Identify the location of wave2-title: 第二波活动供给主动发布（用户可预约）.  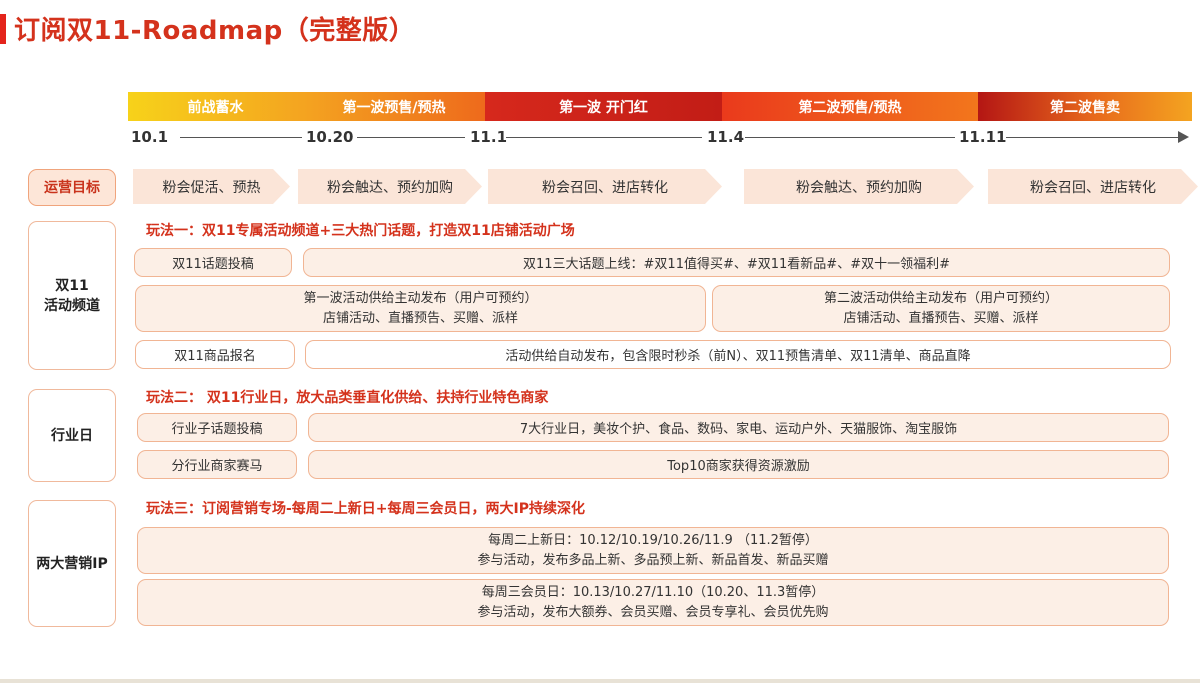
(940, 298).